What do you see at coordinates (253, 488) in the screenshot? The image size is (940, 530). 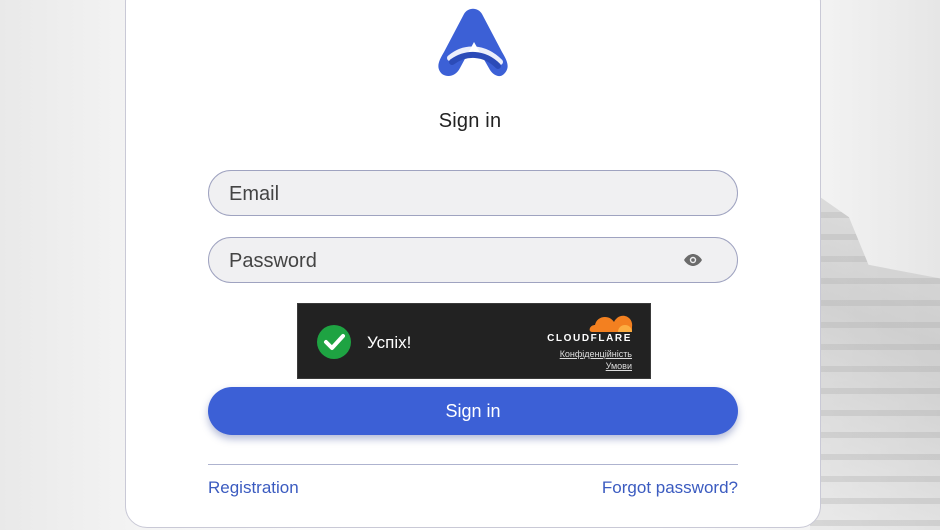 I see `registration-link: Registration` at bounding box center [253, 488].